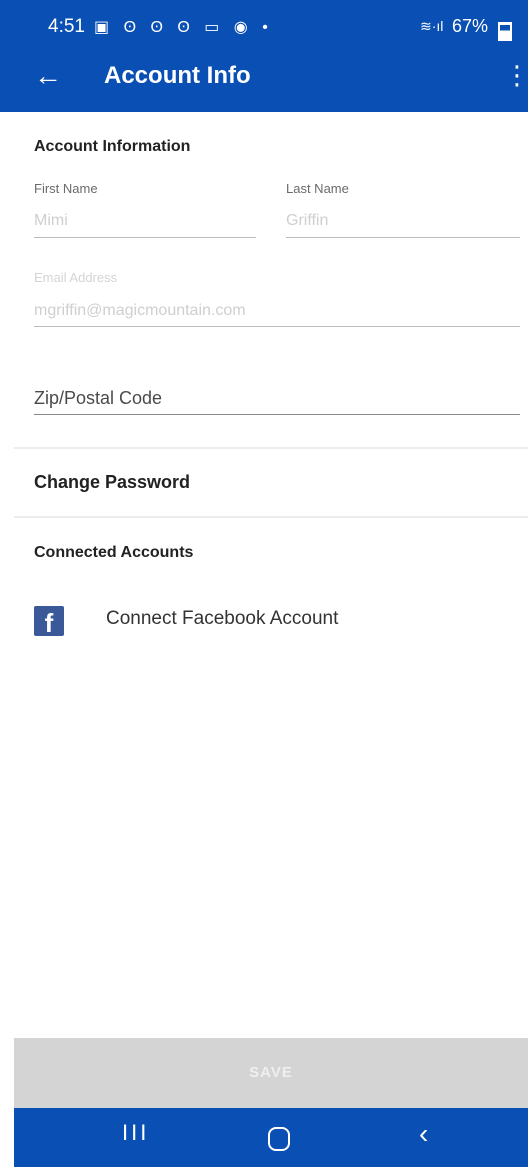 The image size is (528, 1167). I want to click on system-nav-bar: III ‹, so click(271, 1137).